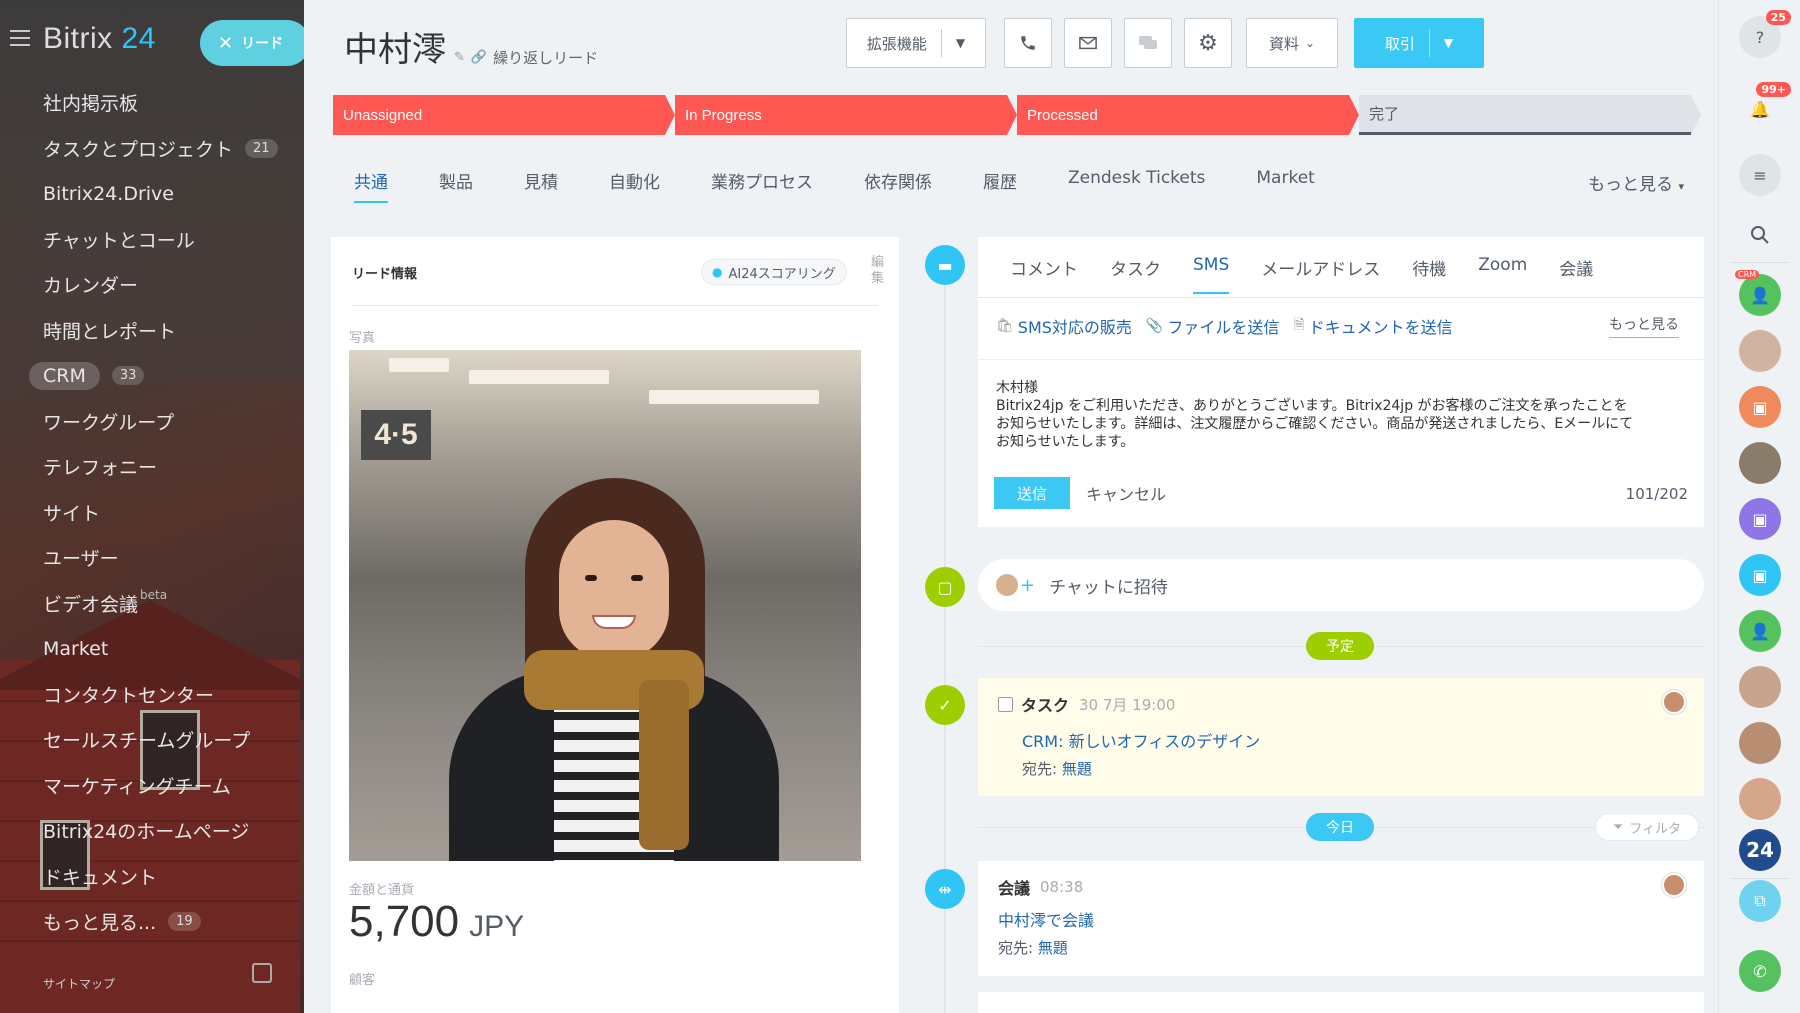 This screenshot has width=1800, height=1013. What do you see at coordinates (152, 467) in the screenshot?
I see `sidebar-item-telephony: テレフォニー` at bounding box center [152, 467].